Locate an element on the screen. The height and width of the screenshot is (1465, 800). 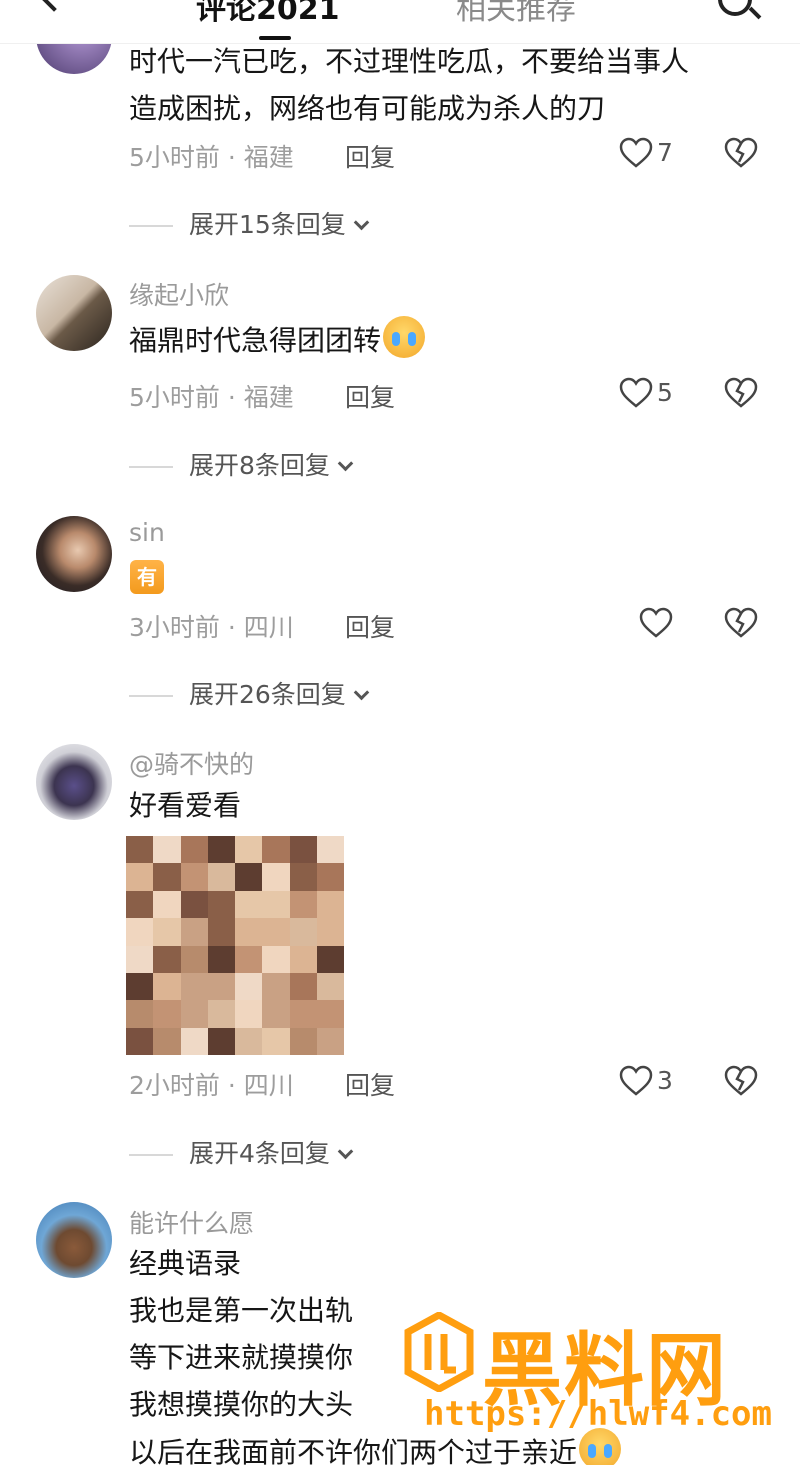
expand-label: 展开15条回复 is located at coordinates (267, 224).